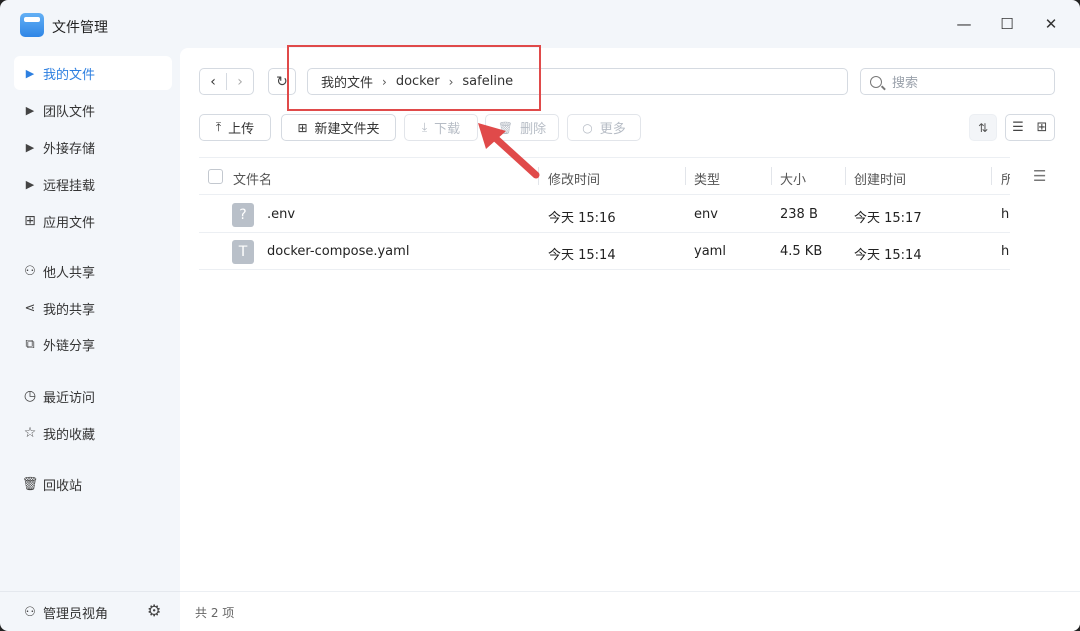 Image resolution: width=1080 pixels, height=631 pixels. Describe the element at coordinates (30, 484) in the screenshot. I see `trash-icon: 🗑` at that location.